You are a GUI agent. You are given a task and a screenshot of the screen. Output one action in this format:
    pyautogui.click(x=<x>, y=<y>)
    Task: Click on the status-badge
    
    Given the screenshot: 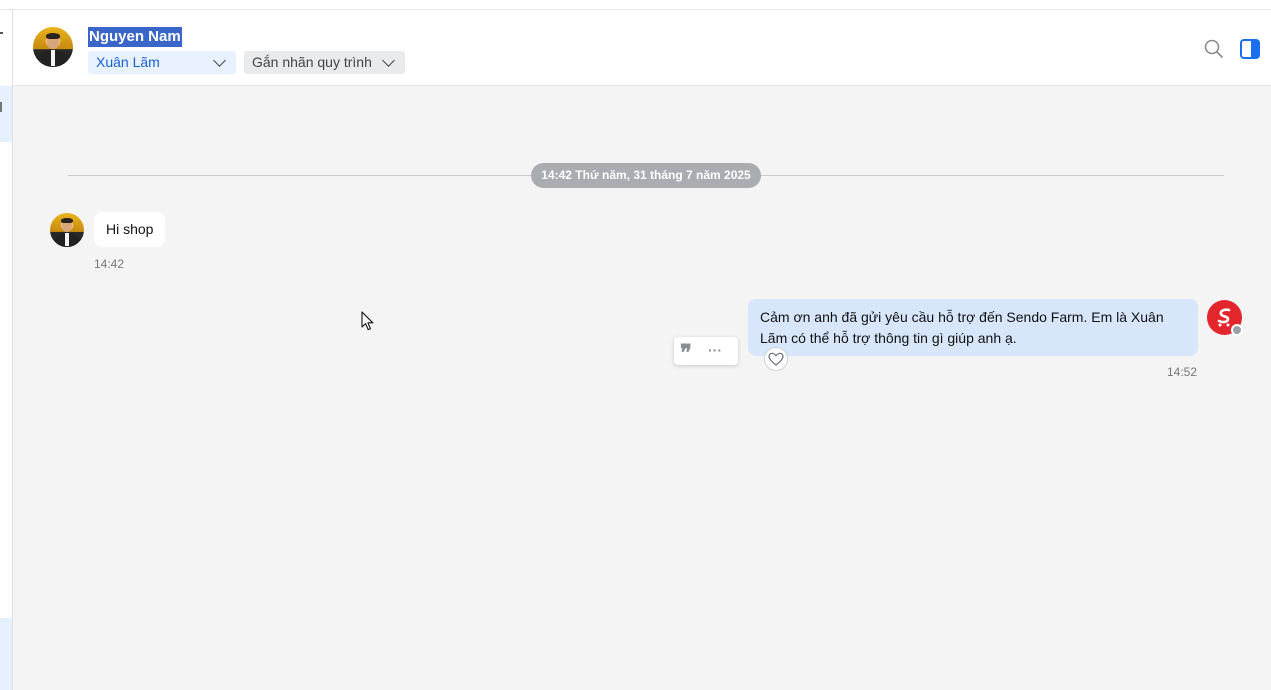 What is the action you would take?
    pyautogui.click(x=1237, y=330)
    